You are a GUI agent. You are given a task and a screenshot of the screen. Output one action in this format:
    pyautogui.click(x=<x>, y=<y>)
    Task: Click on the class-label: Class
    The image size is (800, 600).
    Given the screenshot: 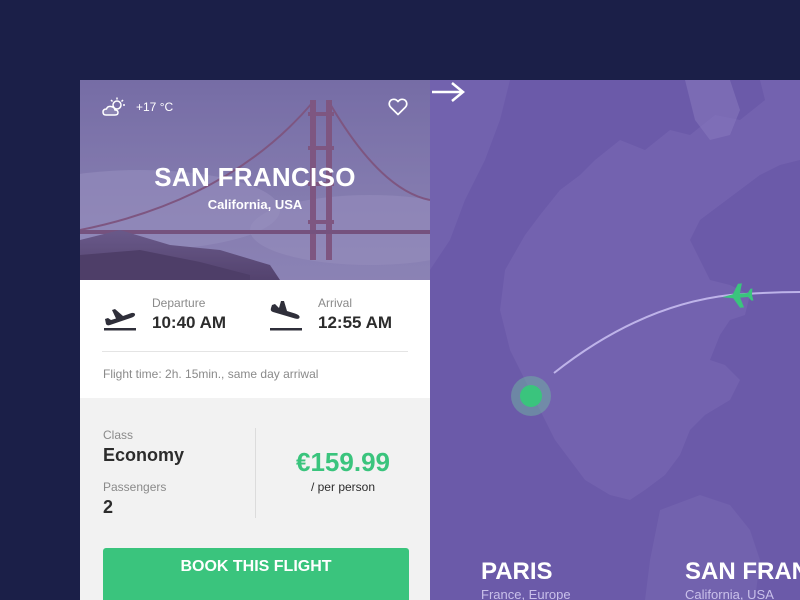 What is the action you would take?
    pyautogui.click(x=118, y=435)
    